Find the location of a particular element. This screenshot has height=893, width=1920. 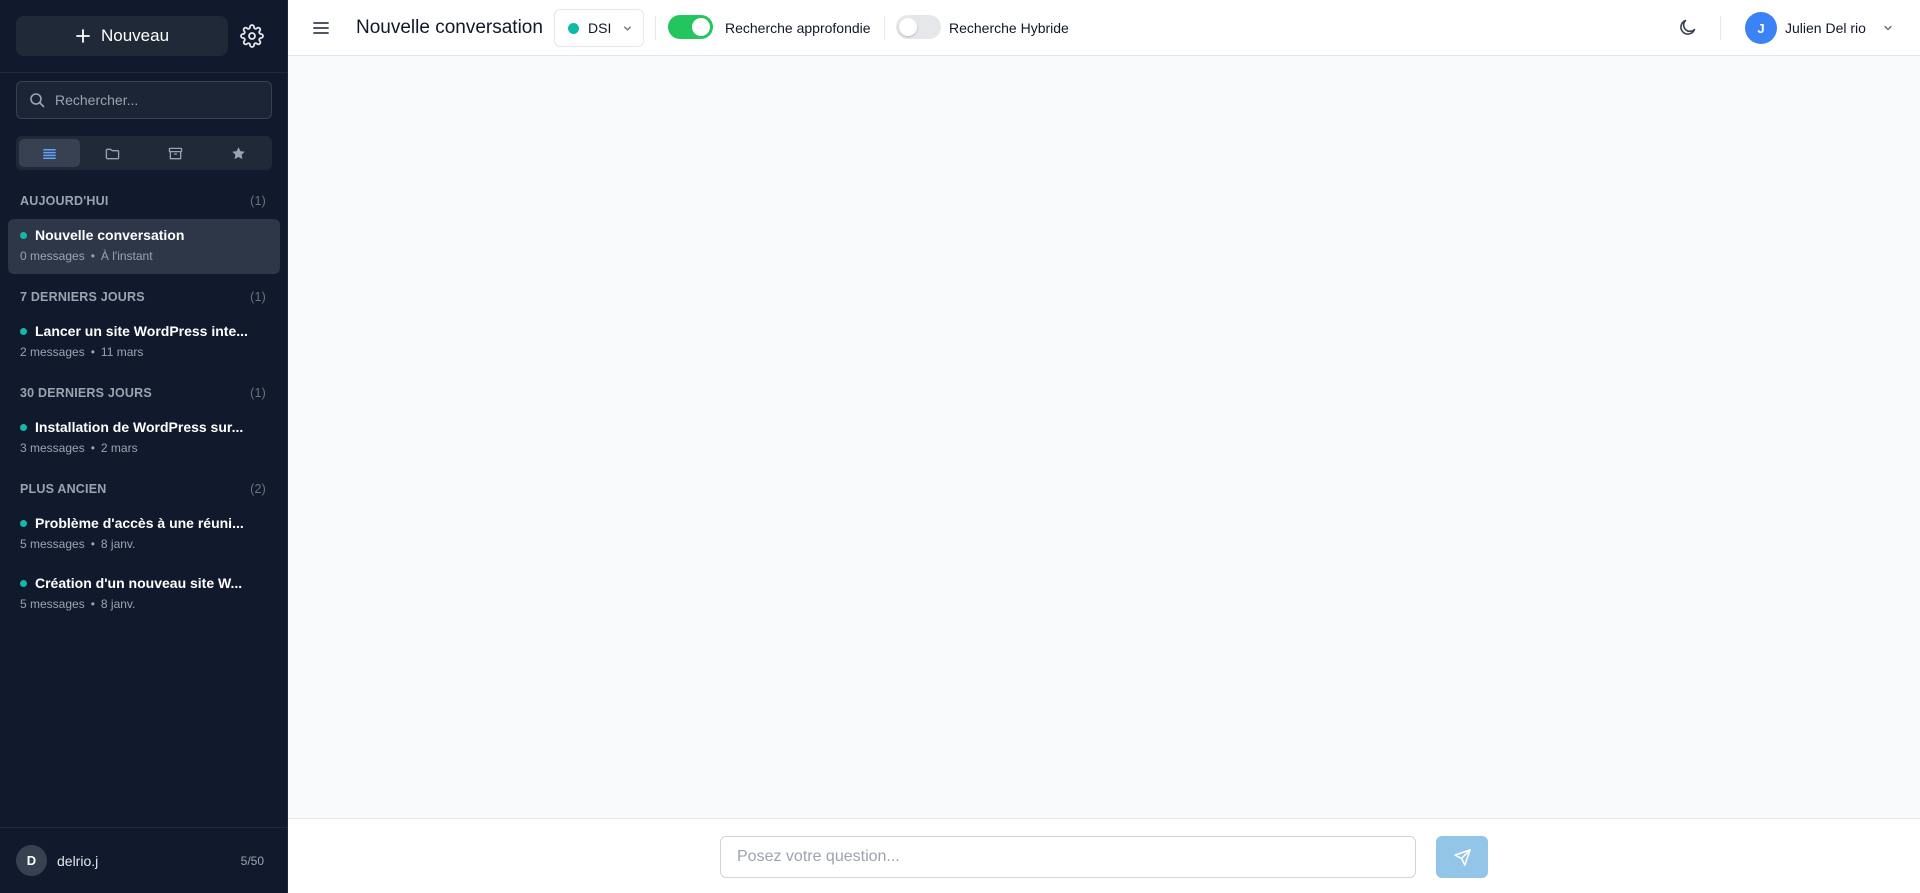

send-icon is located at coordinates (1462, 857).